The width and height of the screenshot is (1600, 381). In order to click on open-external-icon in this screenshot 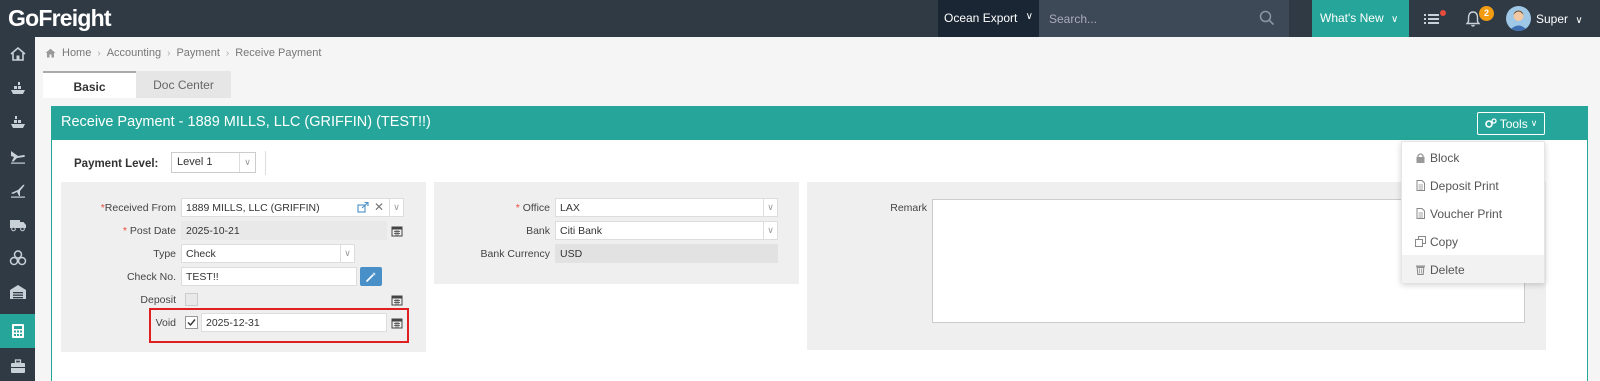, I will do `click(363, 207)`.